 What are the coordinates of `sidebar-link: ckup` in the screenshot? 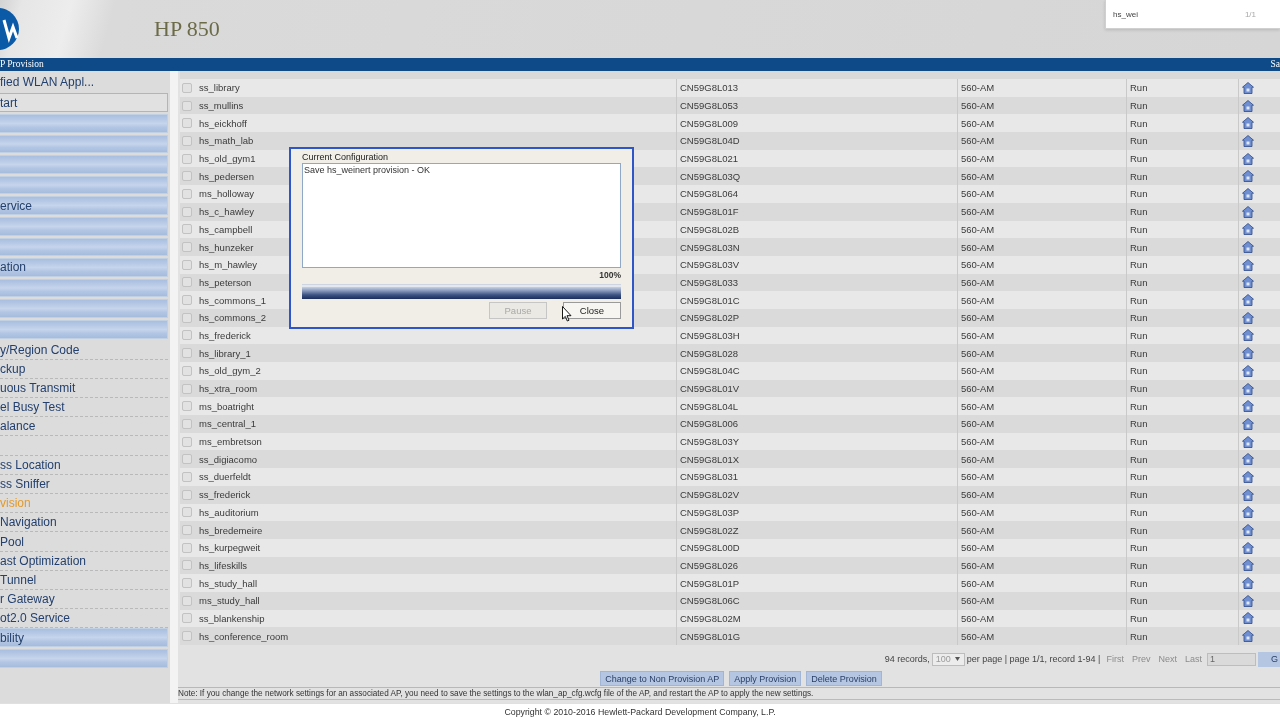 It's located at (84, 369).